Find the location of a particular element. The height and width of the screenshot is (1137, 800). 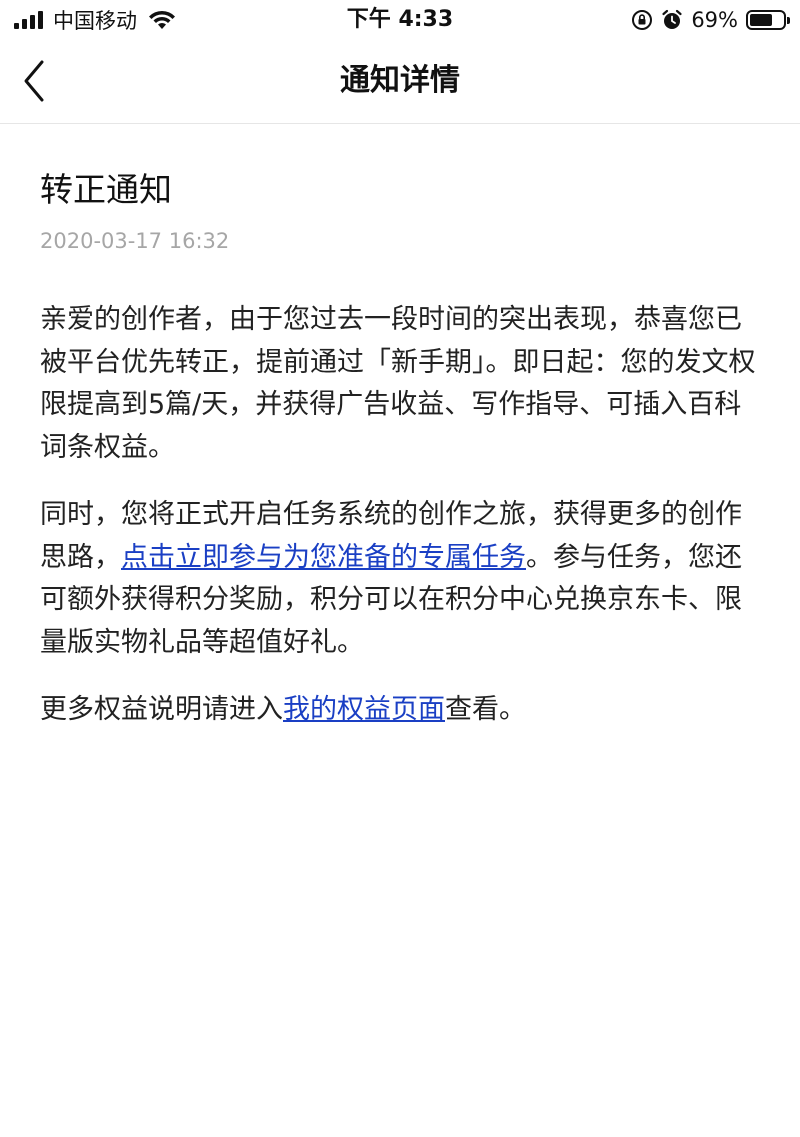

my-benefits-link: 我的权益页面 is located at coordinates (364, 709).